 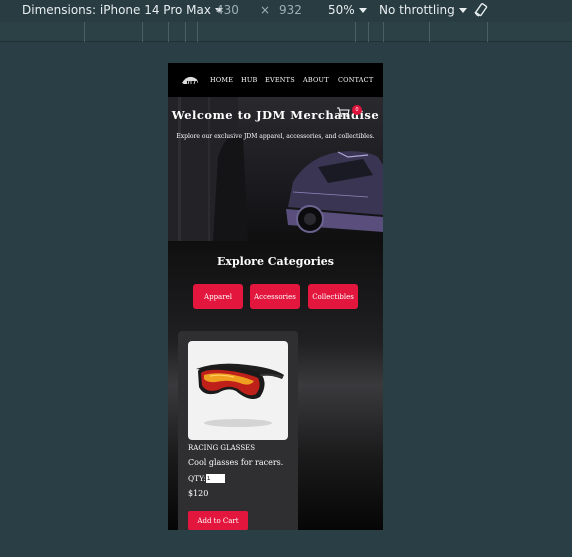 What do you see at coordinates (265, 10) in the screenshot?
I see `times-symbol: ×` at bounding box center [265, 10].